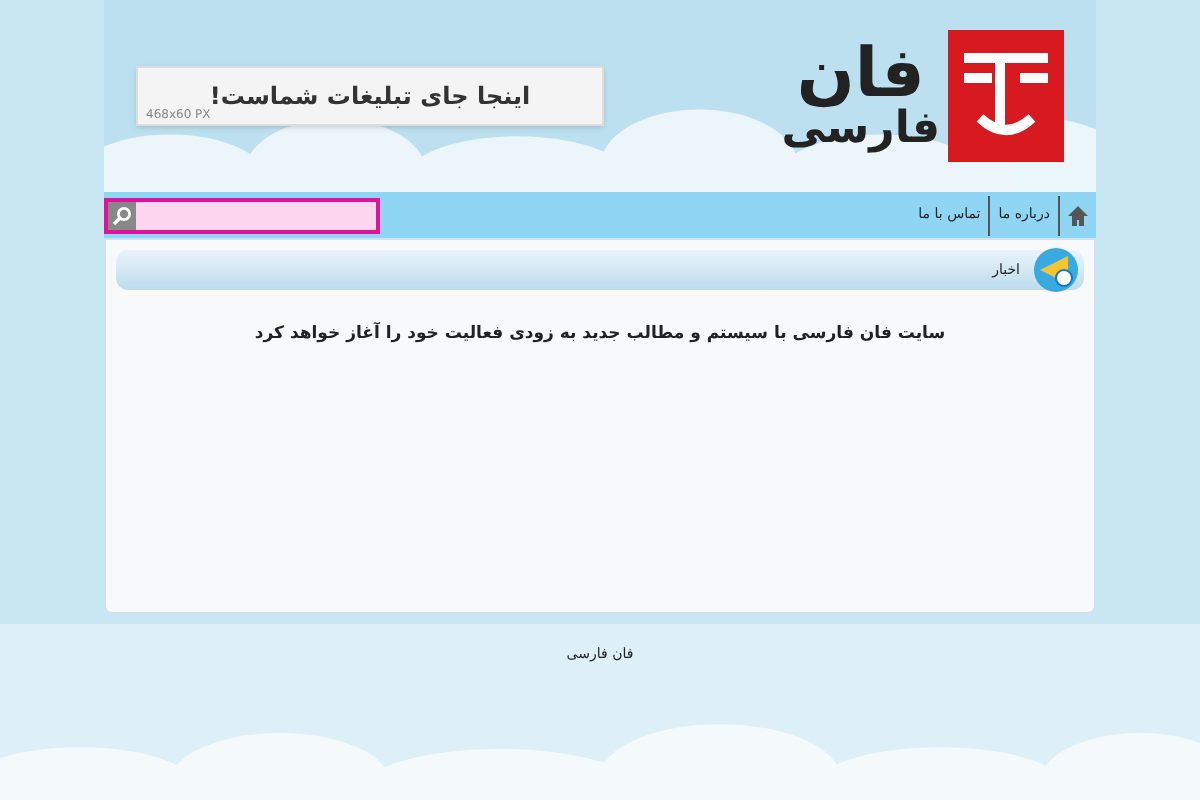 The width and height of the screenshot is (1200, 800). I want to click on megaphone-icon, so click(1056, 270).